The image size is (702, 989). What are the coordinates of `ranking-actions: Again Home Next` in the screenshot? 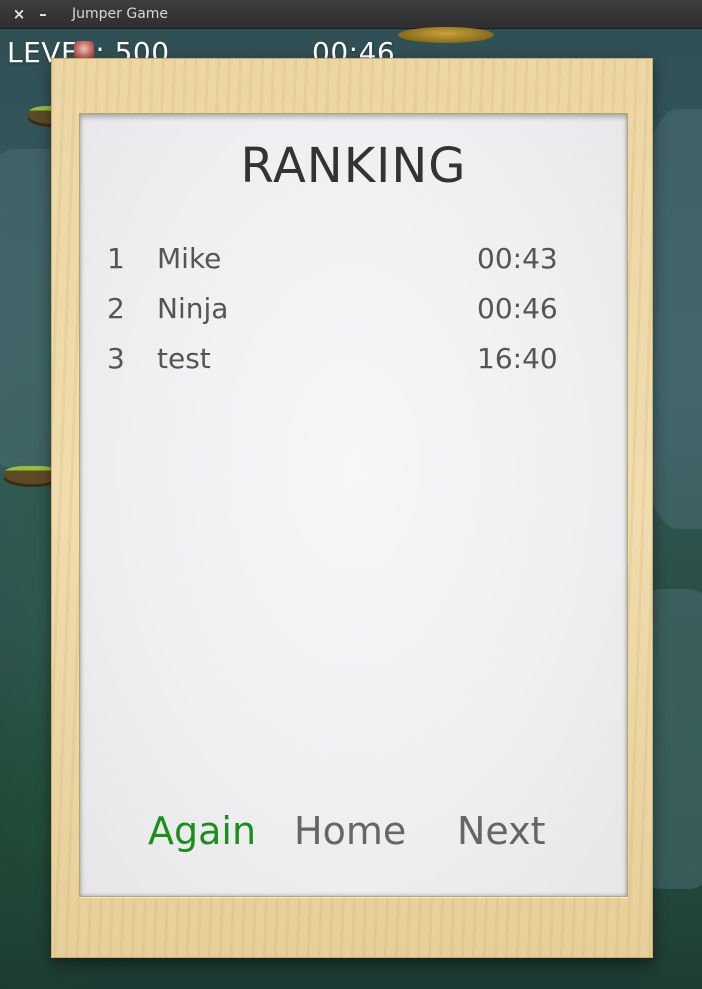 It's located at (353, 834).